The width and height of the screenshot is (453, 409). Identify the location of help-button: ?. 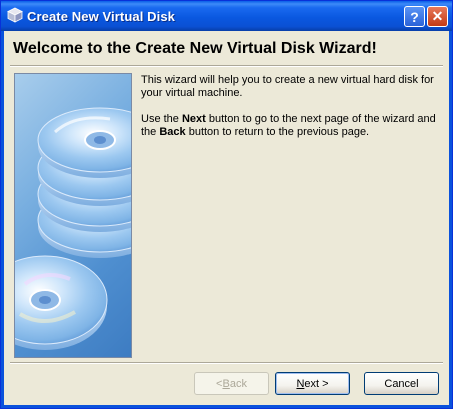
(414, 16).